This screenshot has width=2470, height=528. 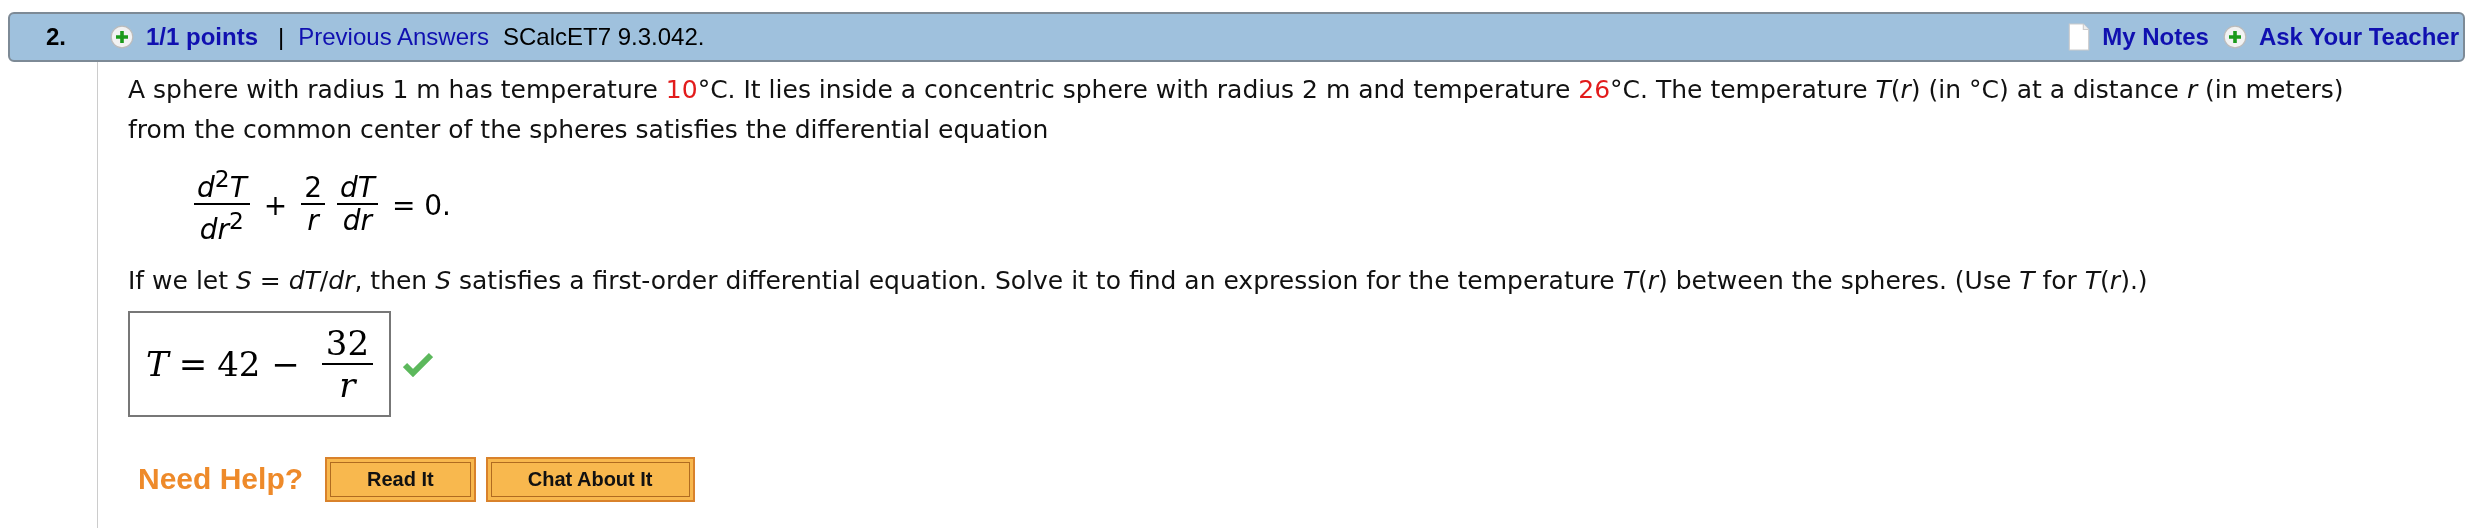 I want to click on math-operator: = 0., so click(x=421, y=205).